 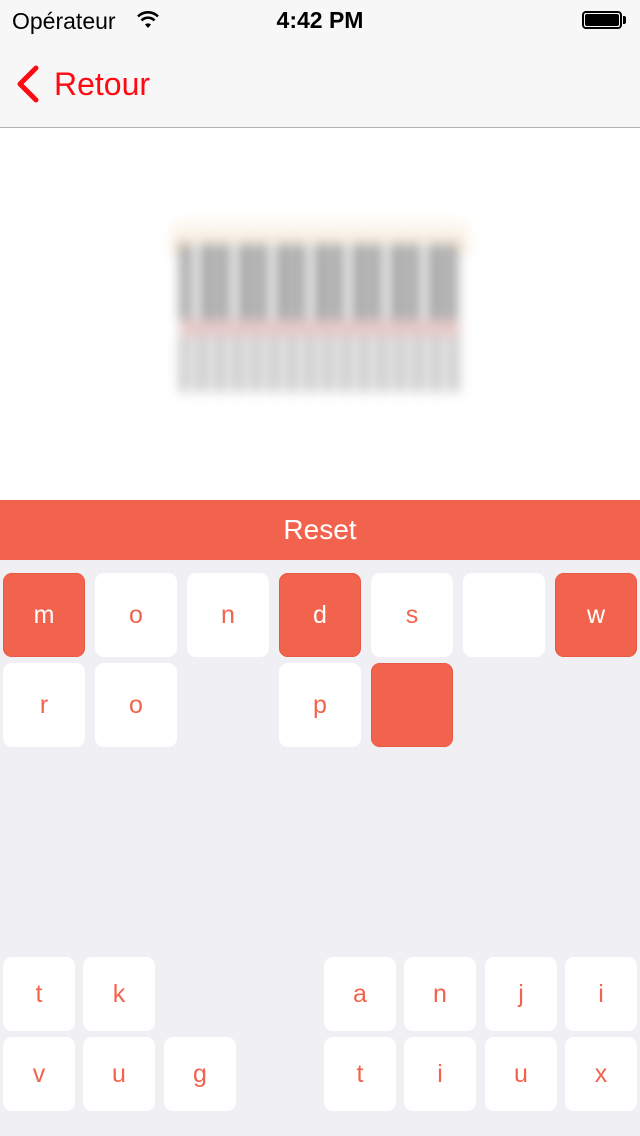 What do you see at coordinates (320, 309) in the screenshot?
I see `puzzle-image` at bounding box center [320, 309].